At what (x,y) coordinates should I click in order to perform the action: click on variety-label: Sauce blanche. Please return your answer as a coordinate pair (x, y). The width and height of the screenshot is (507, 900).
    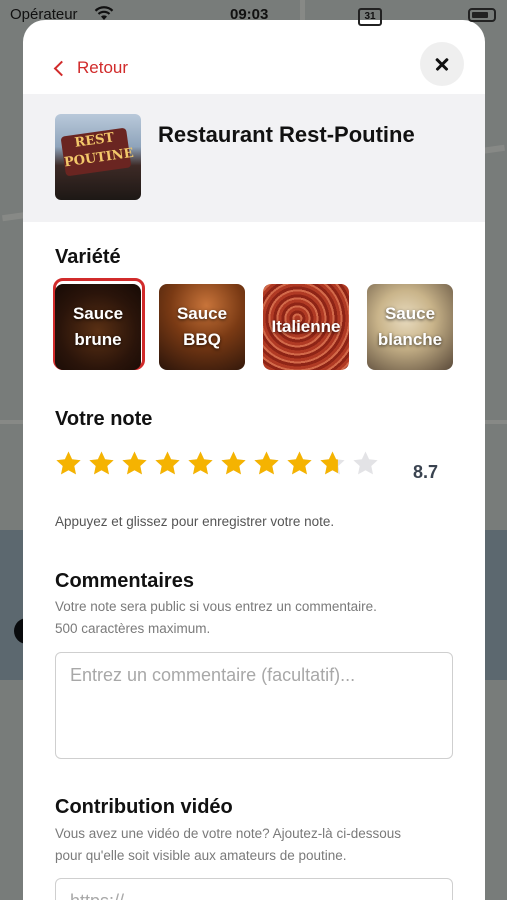
    Looking at the image, I should click on (410, 326).